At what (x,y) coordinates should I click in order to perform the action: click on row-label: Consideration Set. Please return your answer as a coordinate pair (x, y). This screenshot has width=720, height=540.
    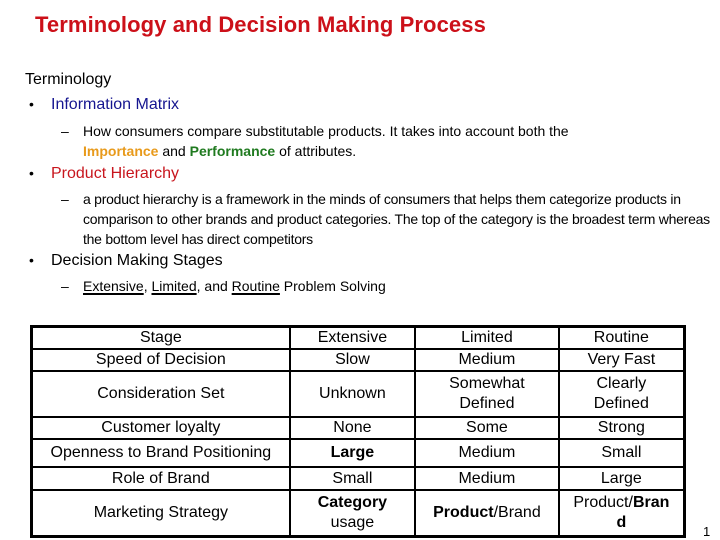
    Looking at the image, I should click on (160, 394).